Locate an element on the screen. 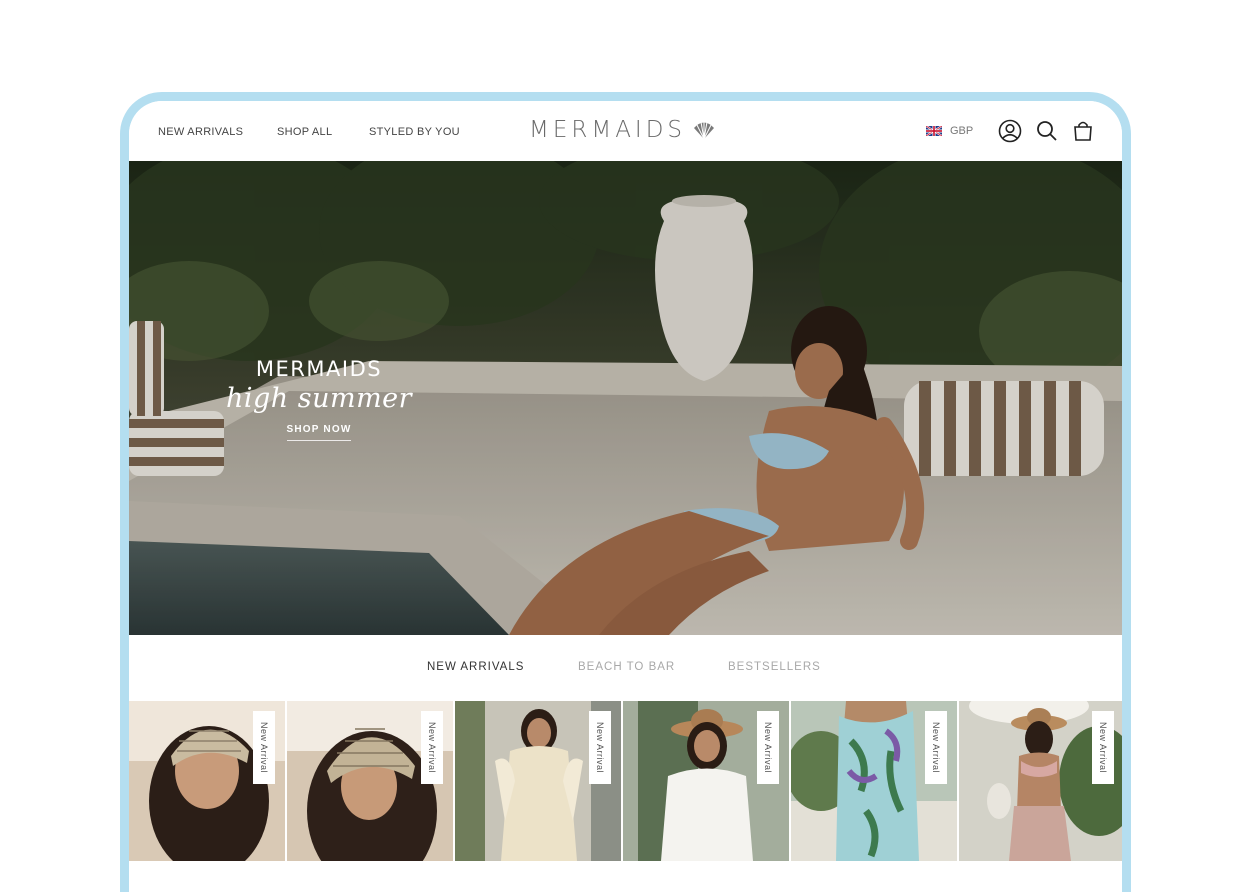  logo-text: MERMAIDS is located at coordinates (608, 130).